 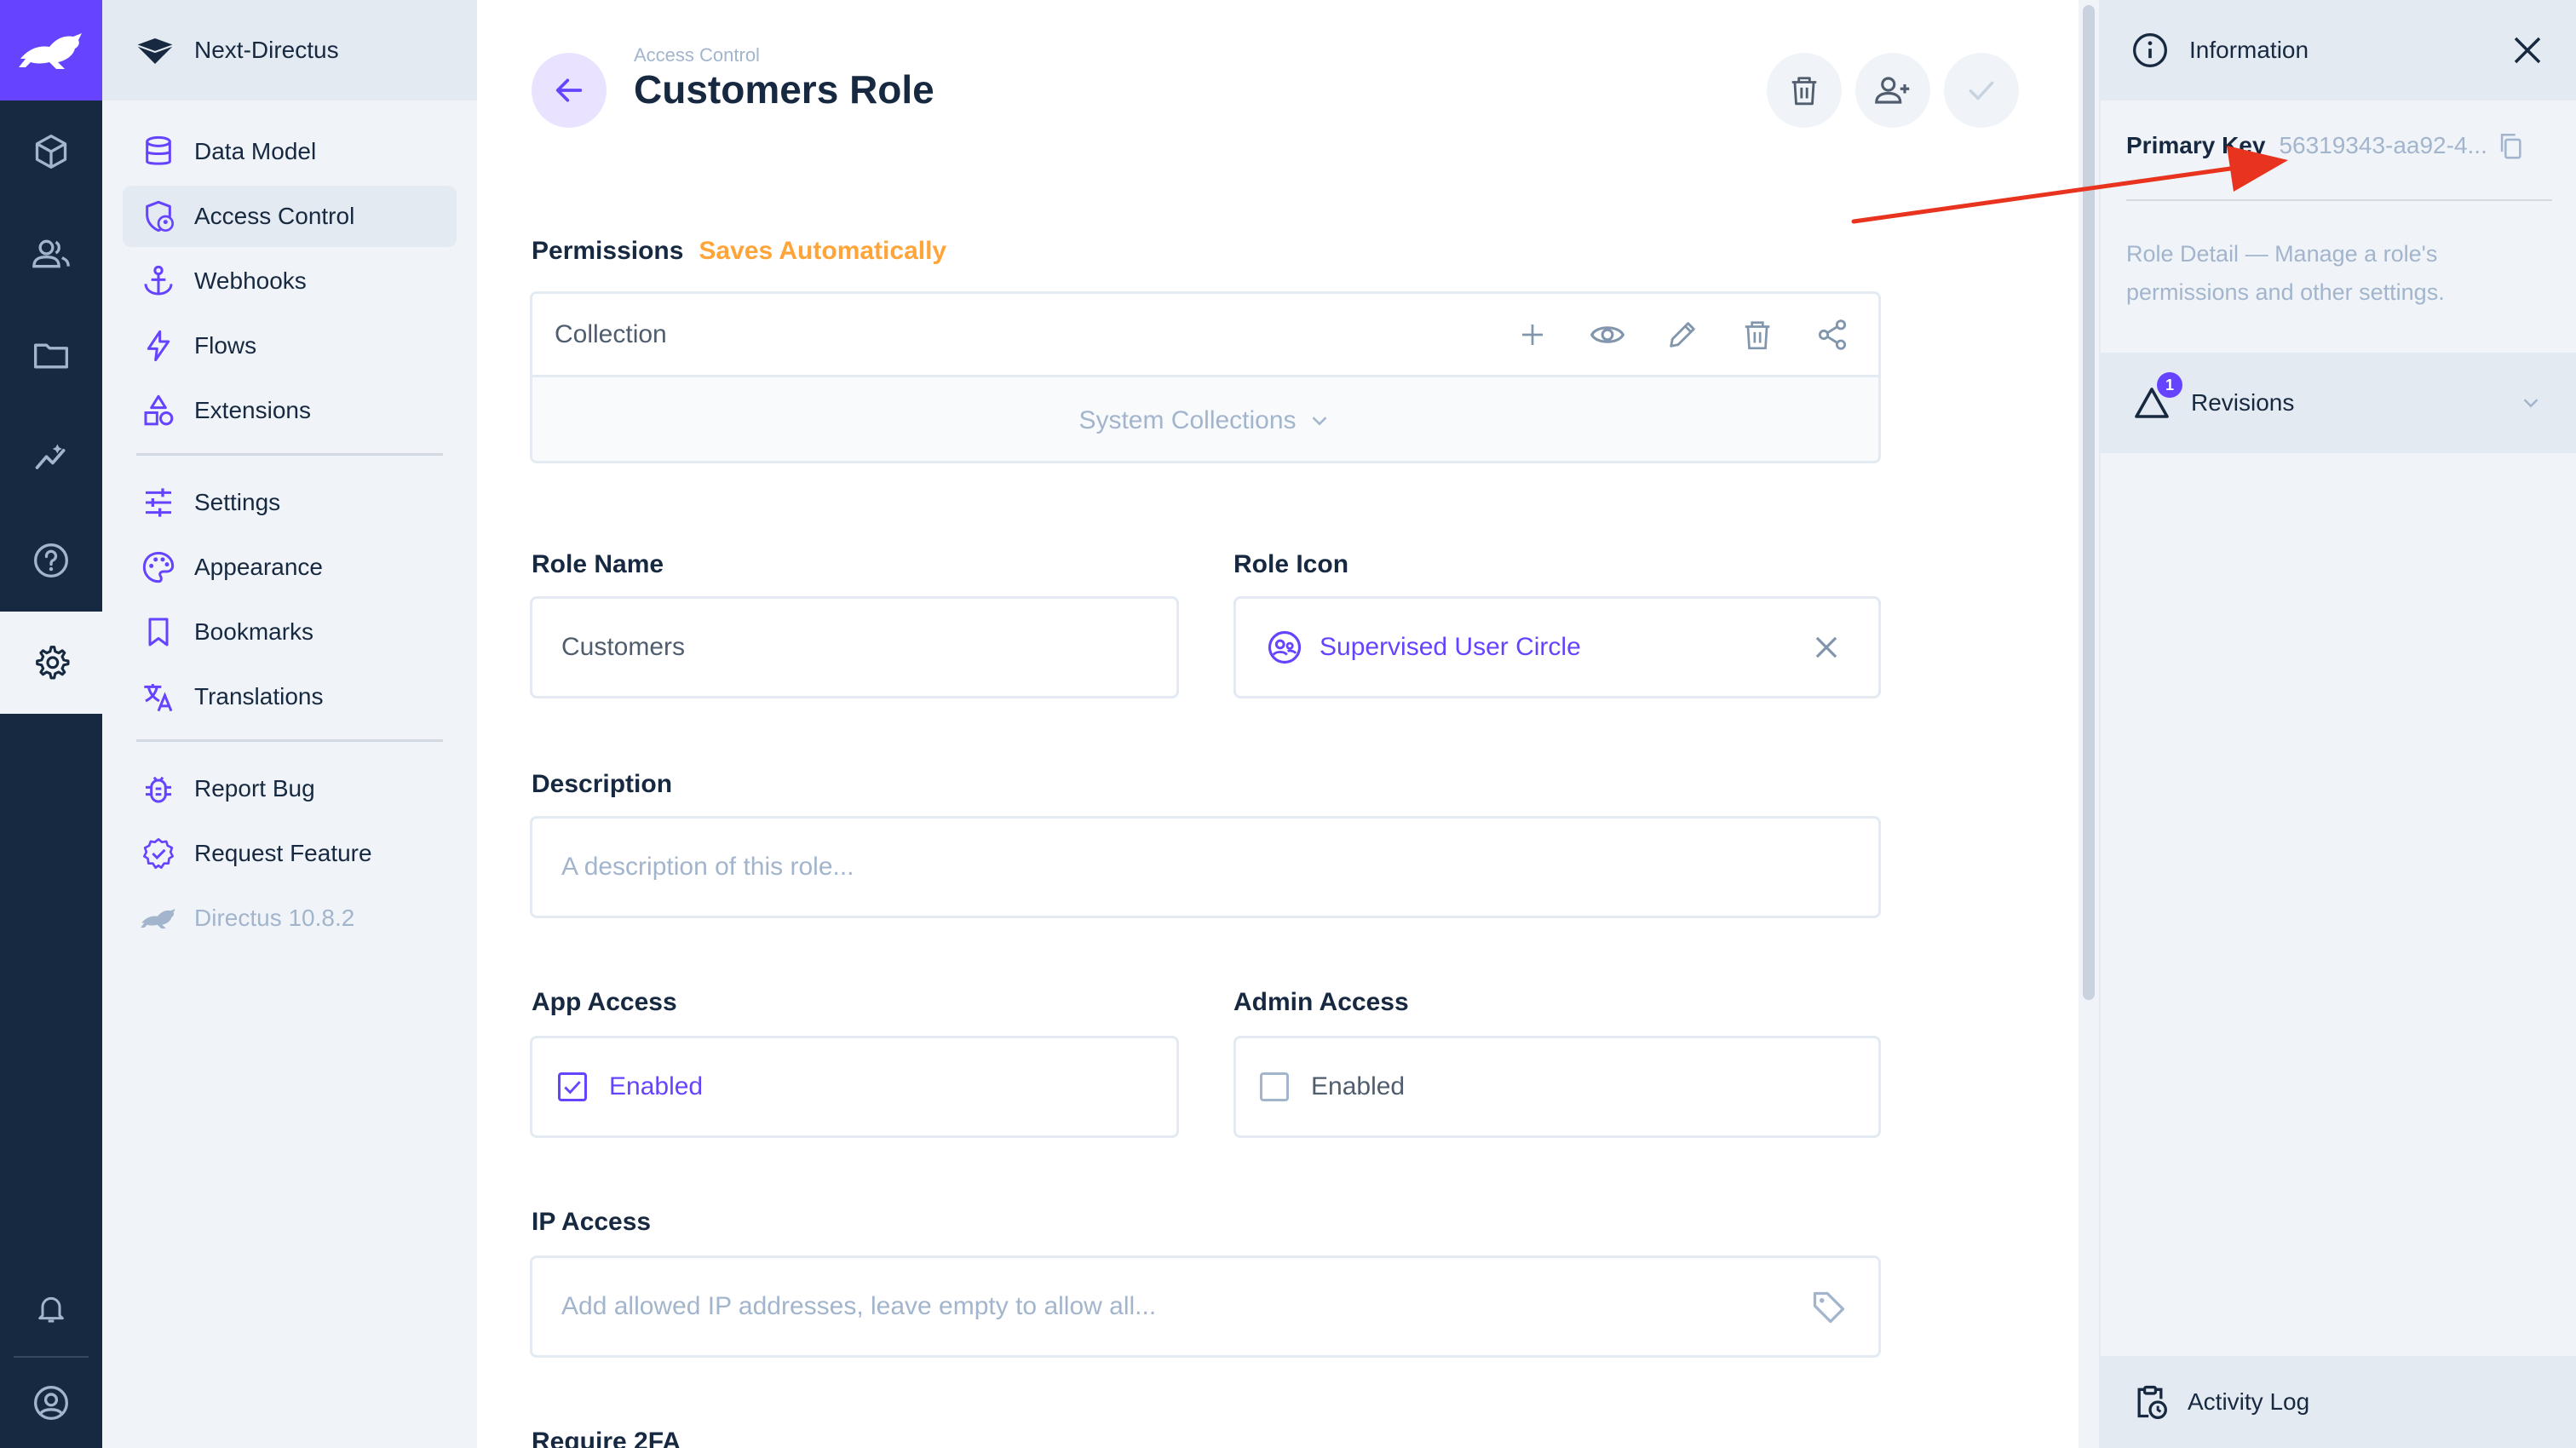 What do you see at coordinates (572, 1087) in the screenshot?
I see `checkbox-checked-icon` at bounding box center [572, 1087].